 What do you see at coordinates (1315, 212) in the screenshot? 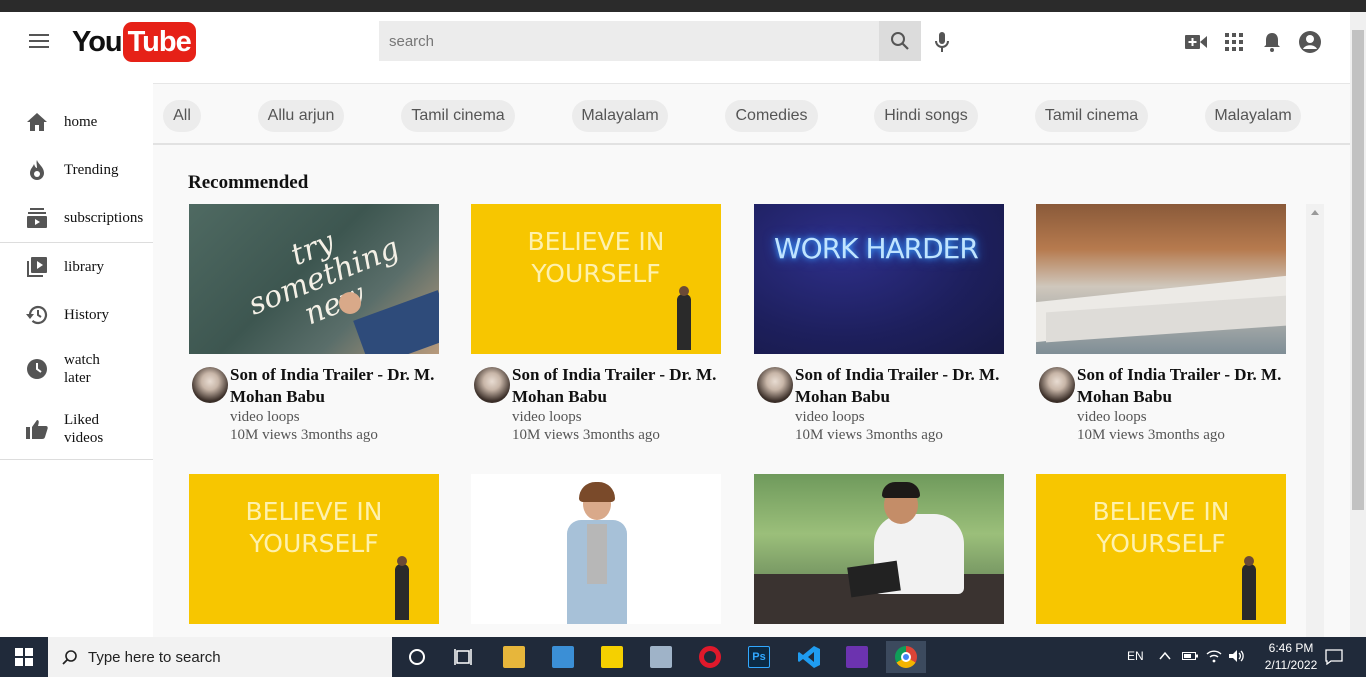
I see `scroll-up-arrow-icon` at bounding box center [1315, 212].